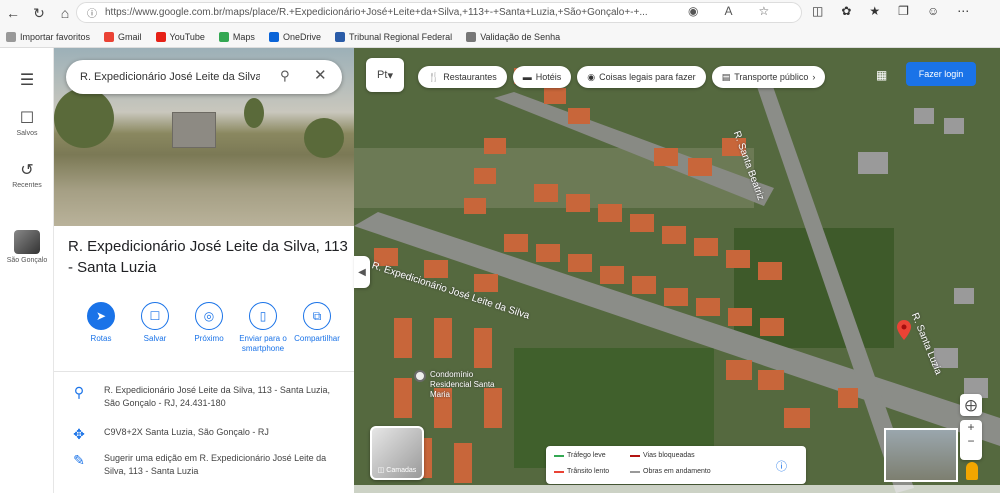  Describe the element at coordinates (726, 76) in the screenshot. I see `bus-icon: ▤` at that location.